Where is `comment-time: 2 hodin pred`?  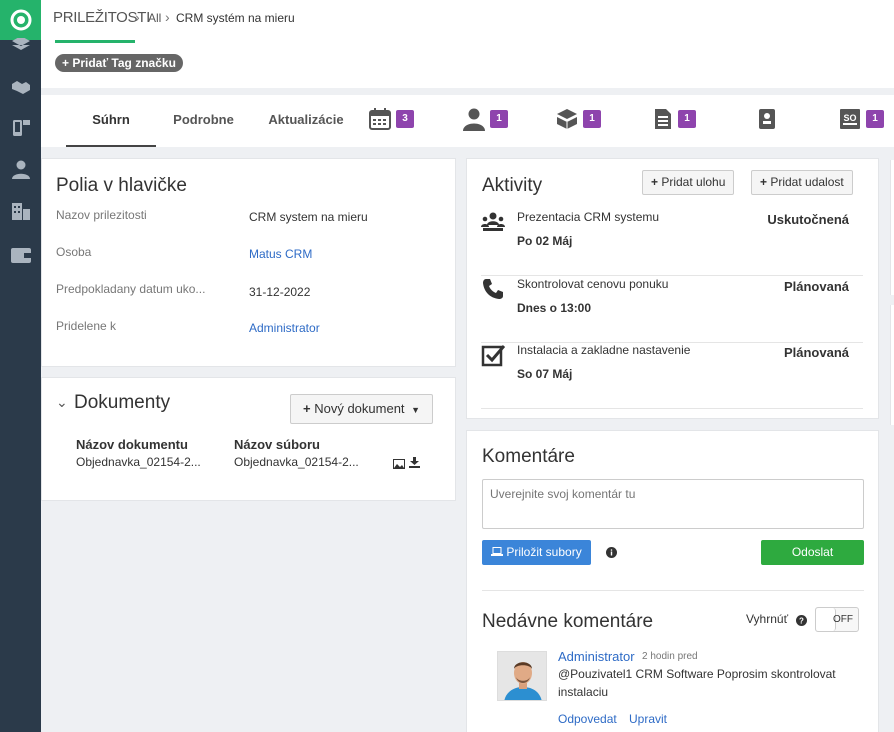
comment-time: 2 hodin pred is located at coordinates (670, 656).